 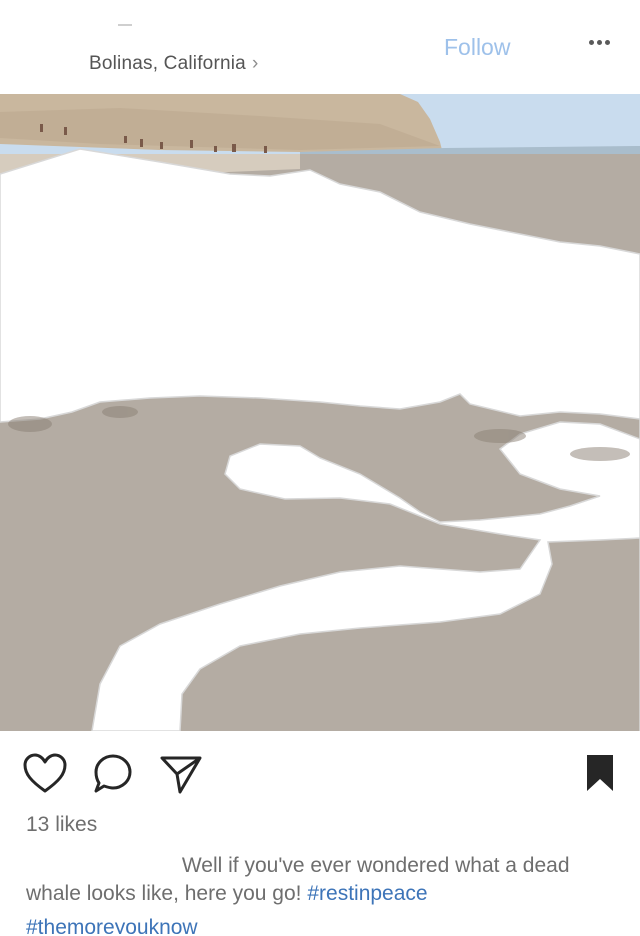 I want to click on send-icon, so click(x=181, y=776).